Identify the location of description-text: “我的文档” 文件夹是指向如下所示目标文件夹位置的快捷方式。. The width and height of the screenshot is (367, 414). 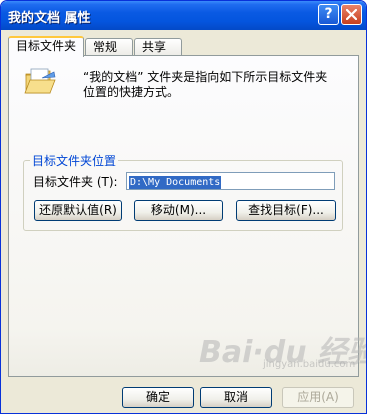
(205, 84).